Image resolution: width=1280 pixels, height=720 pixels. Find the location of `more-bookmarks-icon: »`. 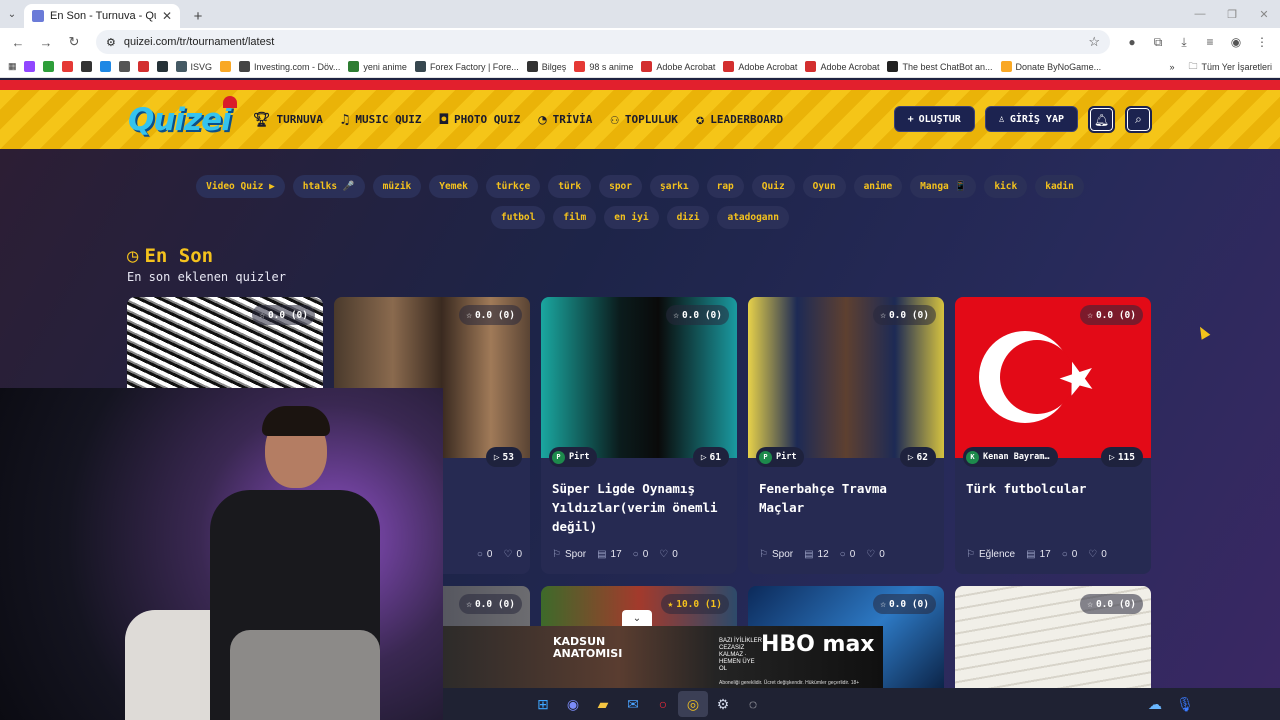

more-bookmarks-icon: » is located at coordinates (1171, 67).